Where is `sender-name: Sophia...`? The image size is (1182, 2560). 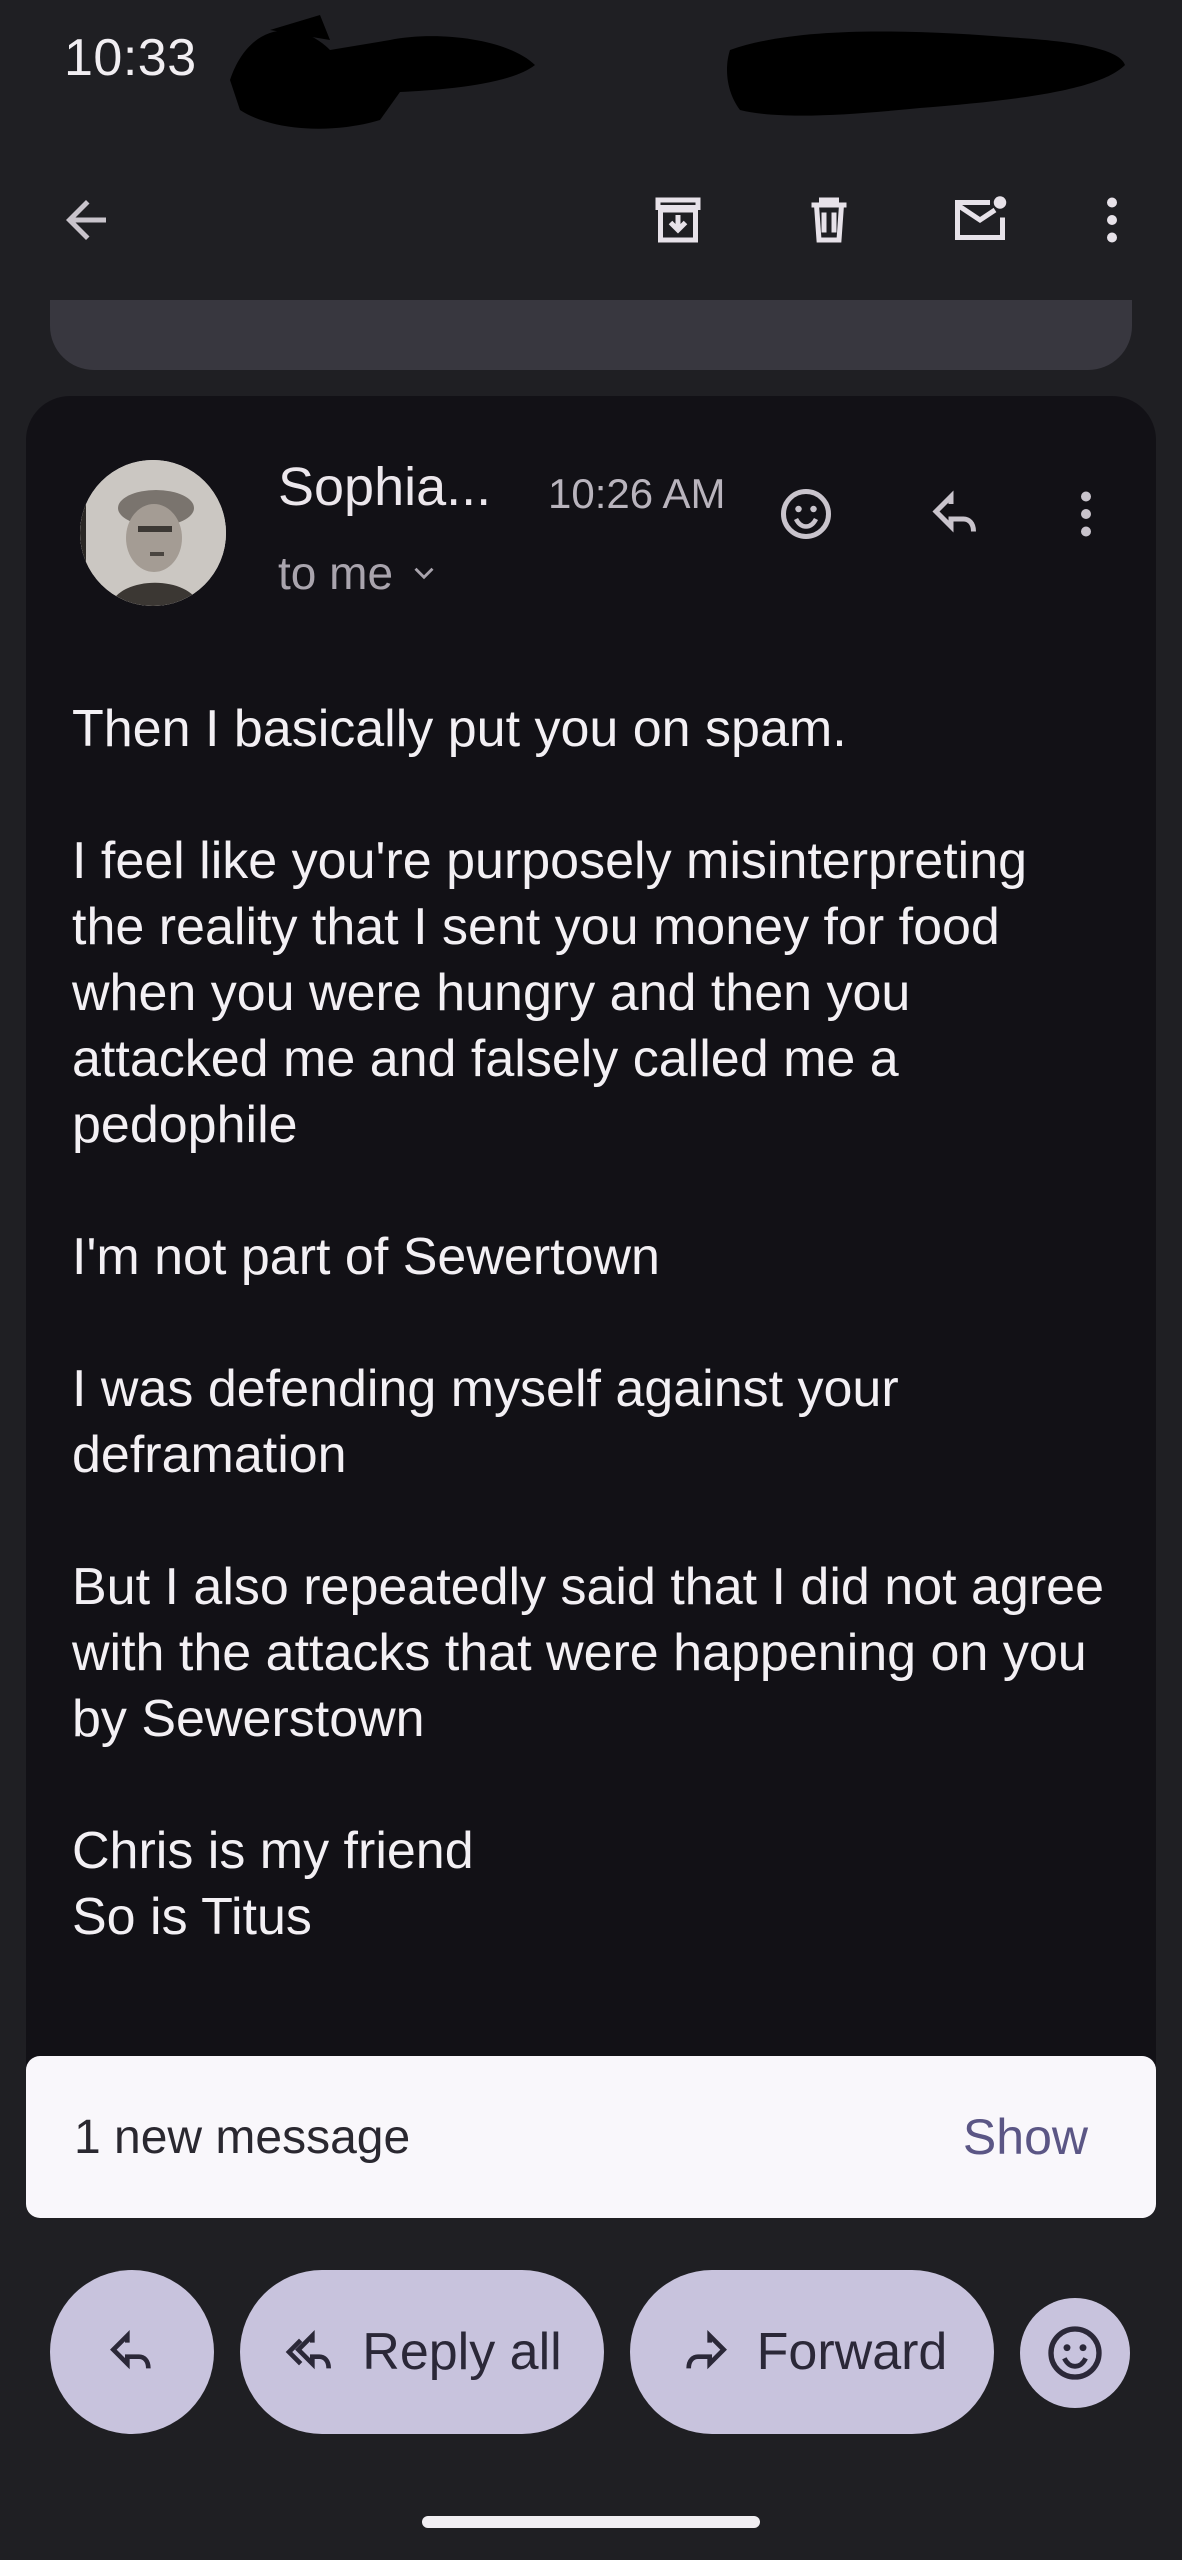
sender-name: Sophia... is located at coordinates (384, 487).